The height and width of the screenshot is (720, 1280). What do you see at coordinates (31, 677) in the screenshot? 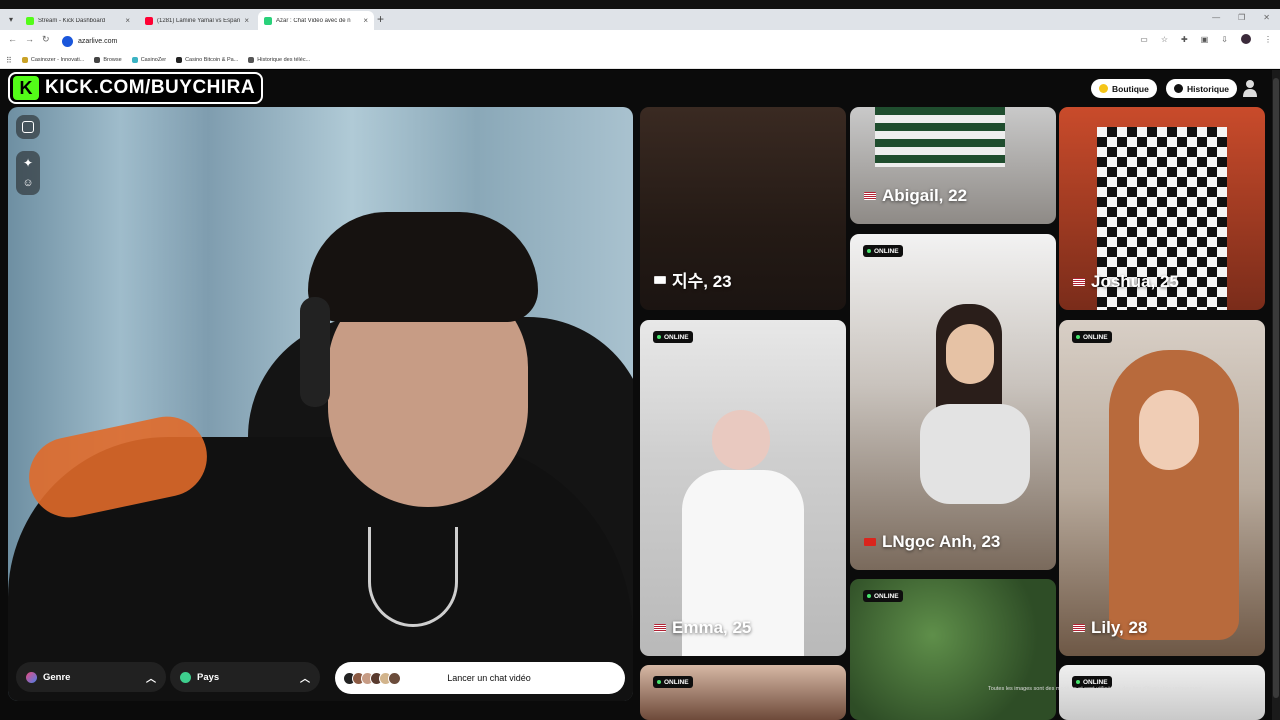
I see `gender-icon` at bounding box center [31, 677].